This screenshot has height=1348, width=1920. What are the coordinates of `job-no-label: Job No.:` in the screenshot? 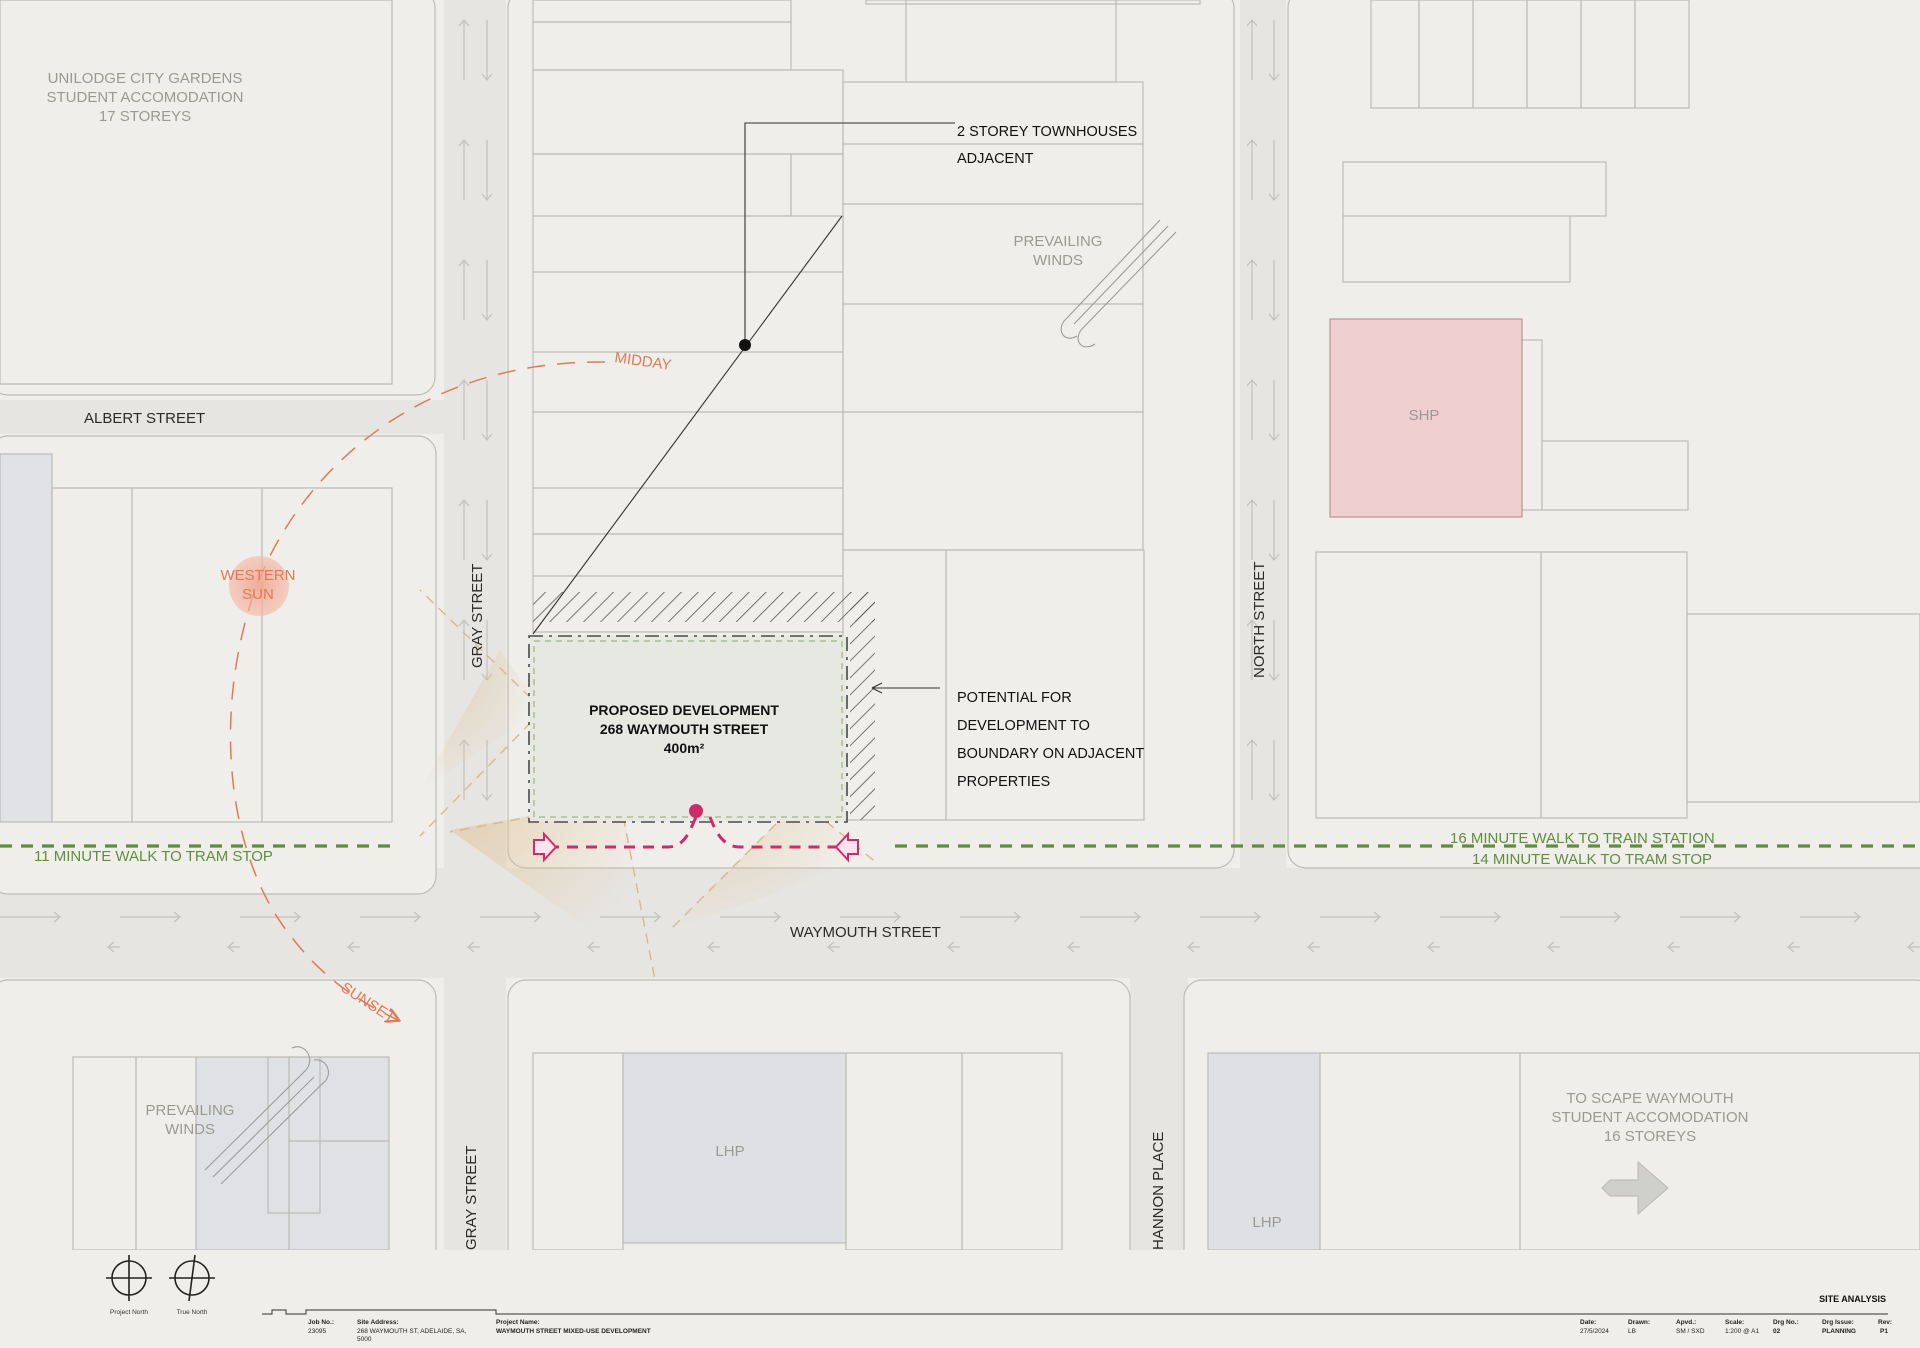 It's located at (321, 1322).